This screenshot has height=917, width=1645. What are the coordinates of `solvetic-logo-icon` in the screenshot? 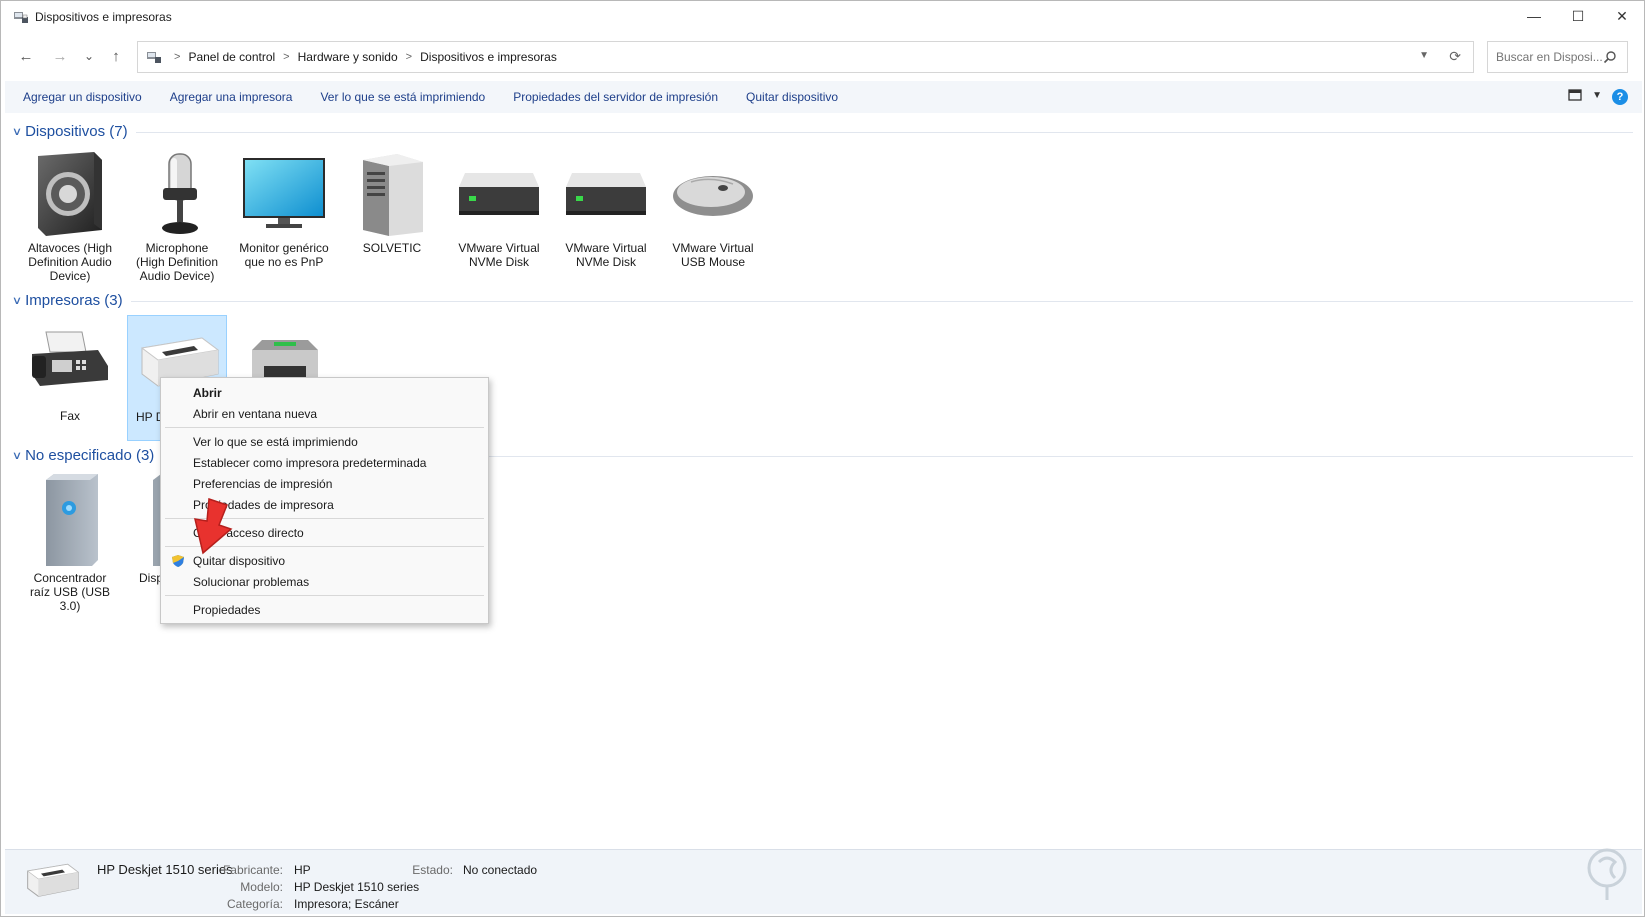 It's located at (1607, 874).